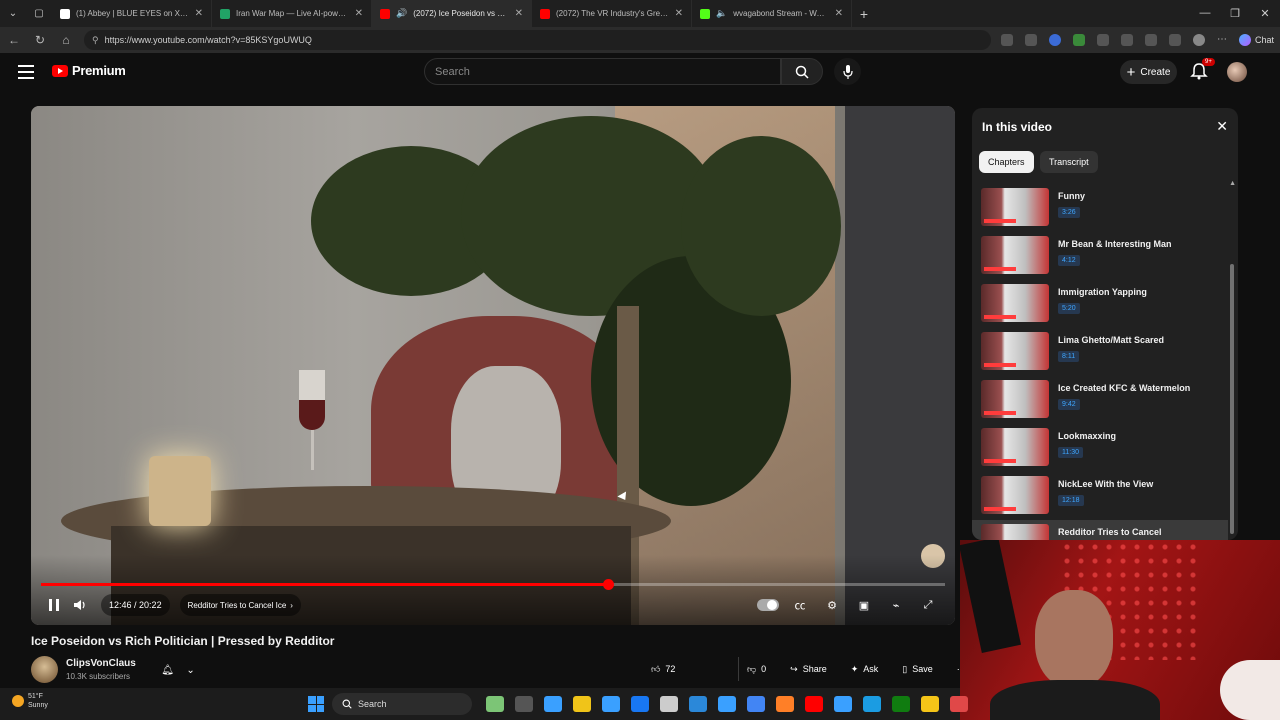  I want to click on site-info-icon: ⚲, so click(95, 40).